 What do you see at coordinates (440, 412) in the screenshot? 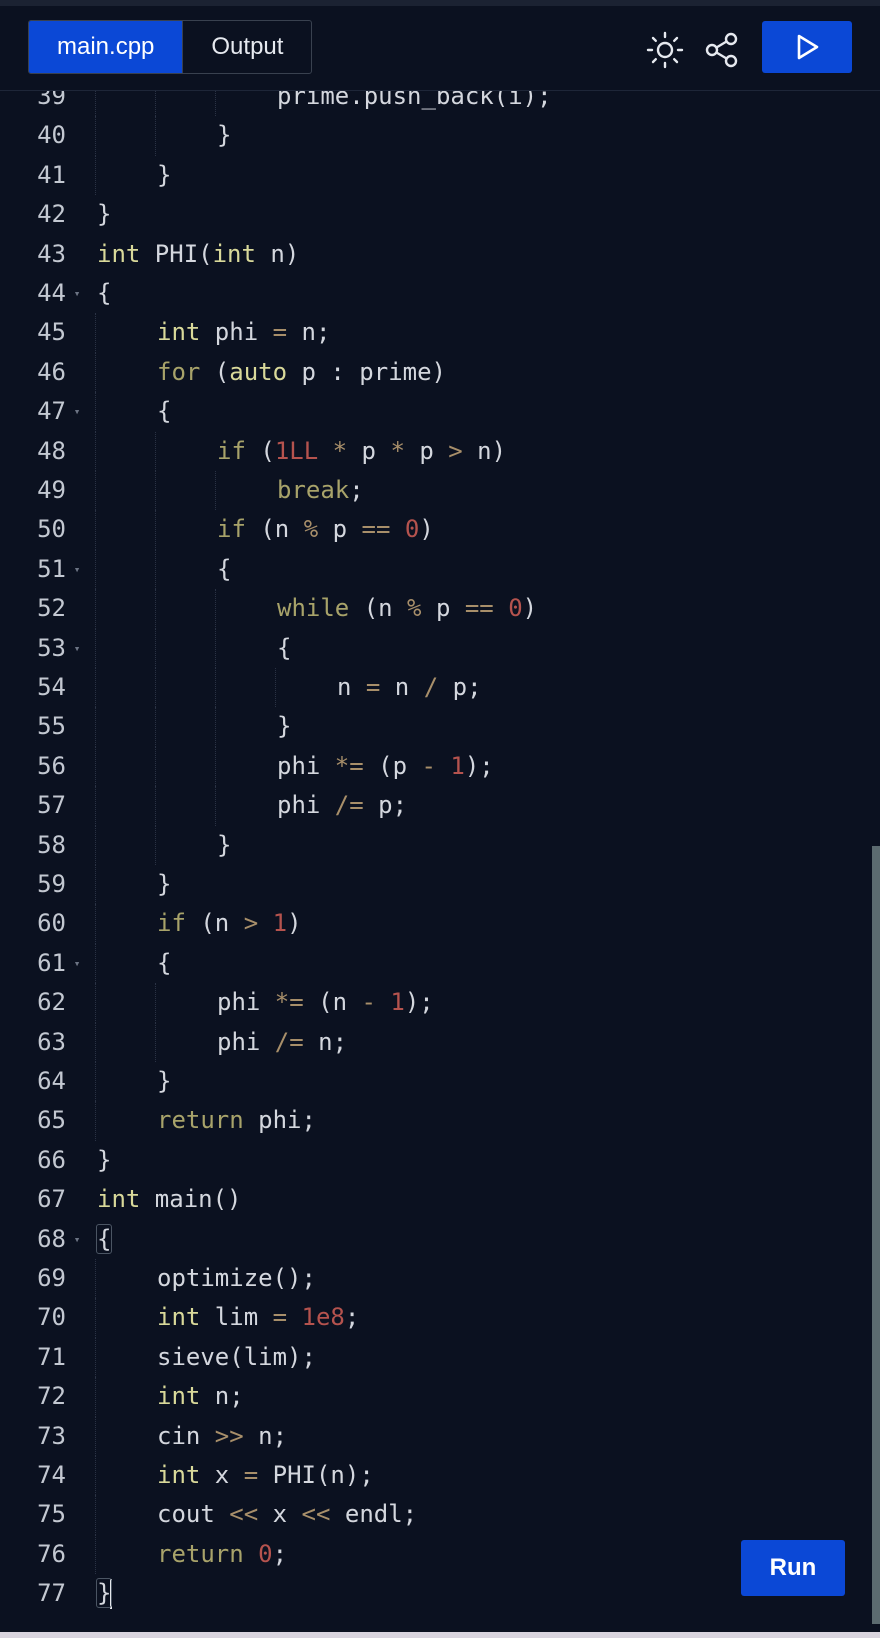
I see `code-line: 47 ▾ {` at bounding box center [440, 412].